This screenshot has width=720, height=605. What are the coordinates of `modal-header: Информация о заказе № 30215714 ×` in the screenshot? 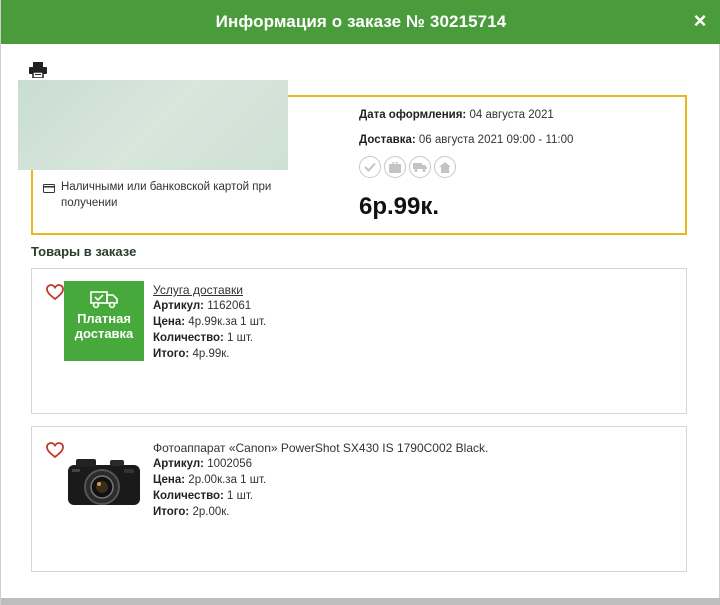 It's located at (360, 22).